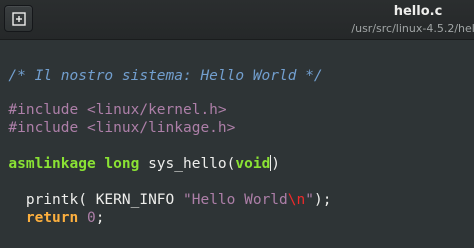 This screenshot has height=248, width=474. Describe the element at coordinates (43, 218) in the screenshot. I see `return-keyword-token: return` at that location.